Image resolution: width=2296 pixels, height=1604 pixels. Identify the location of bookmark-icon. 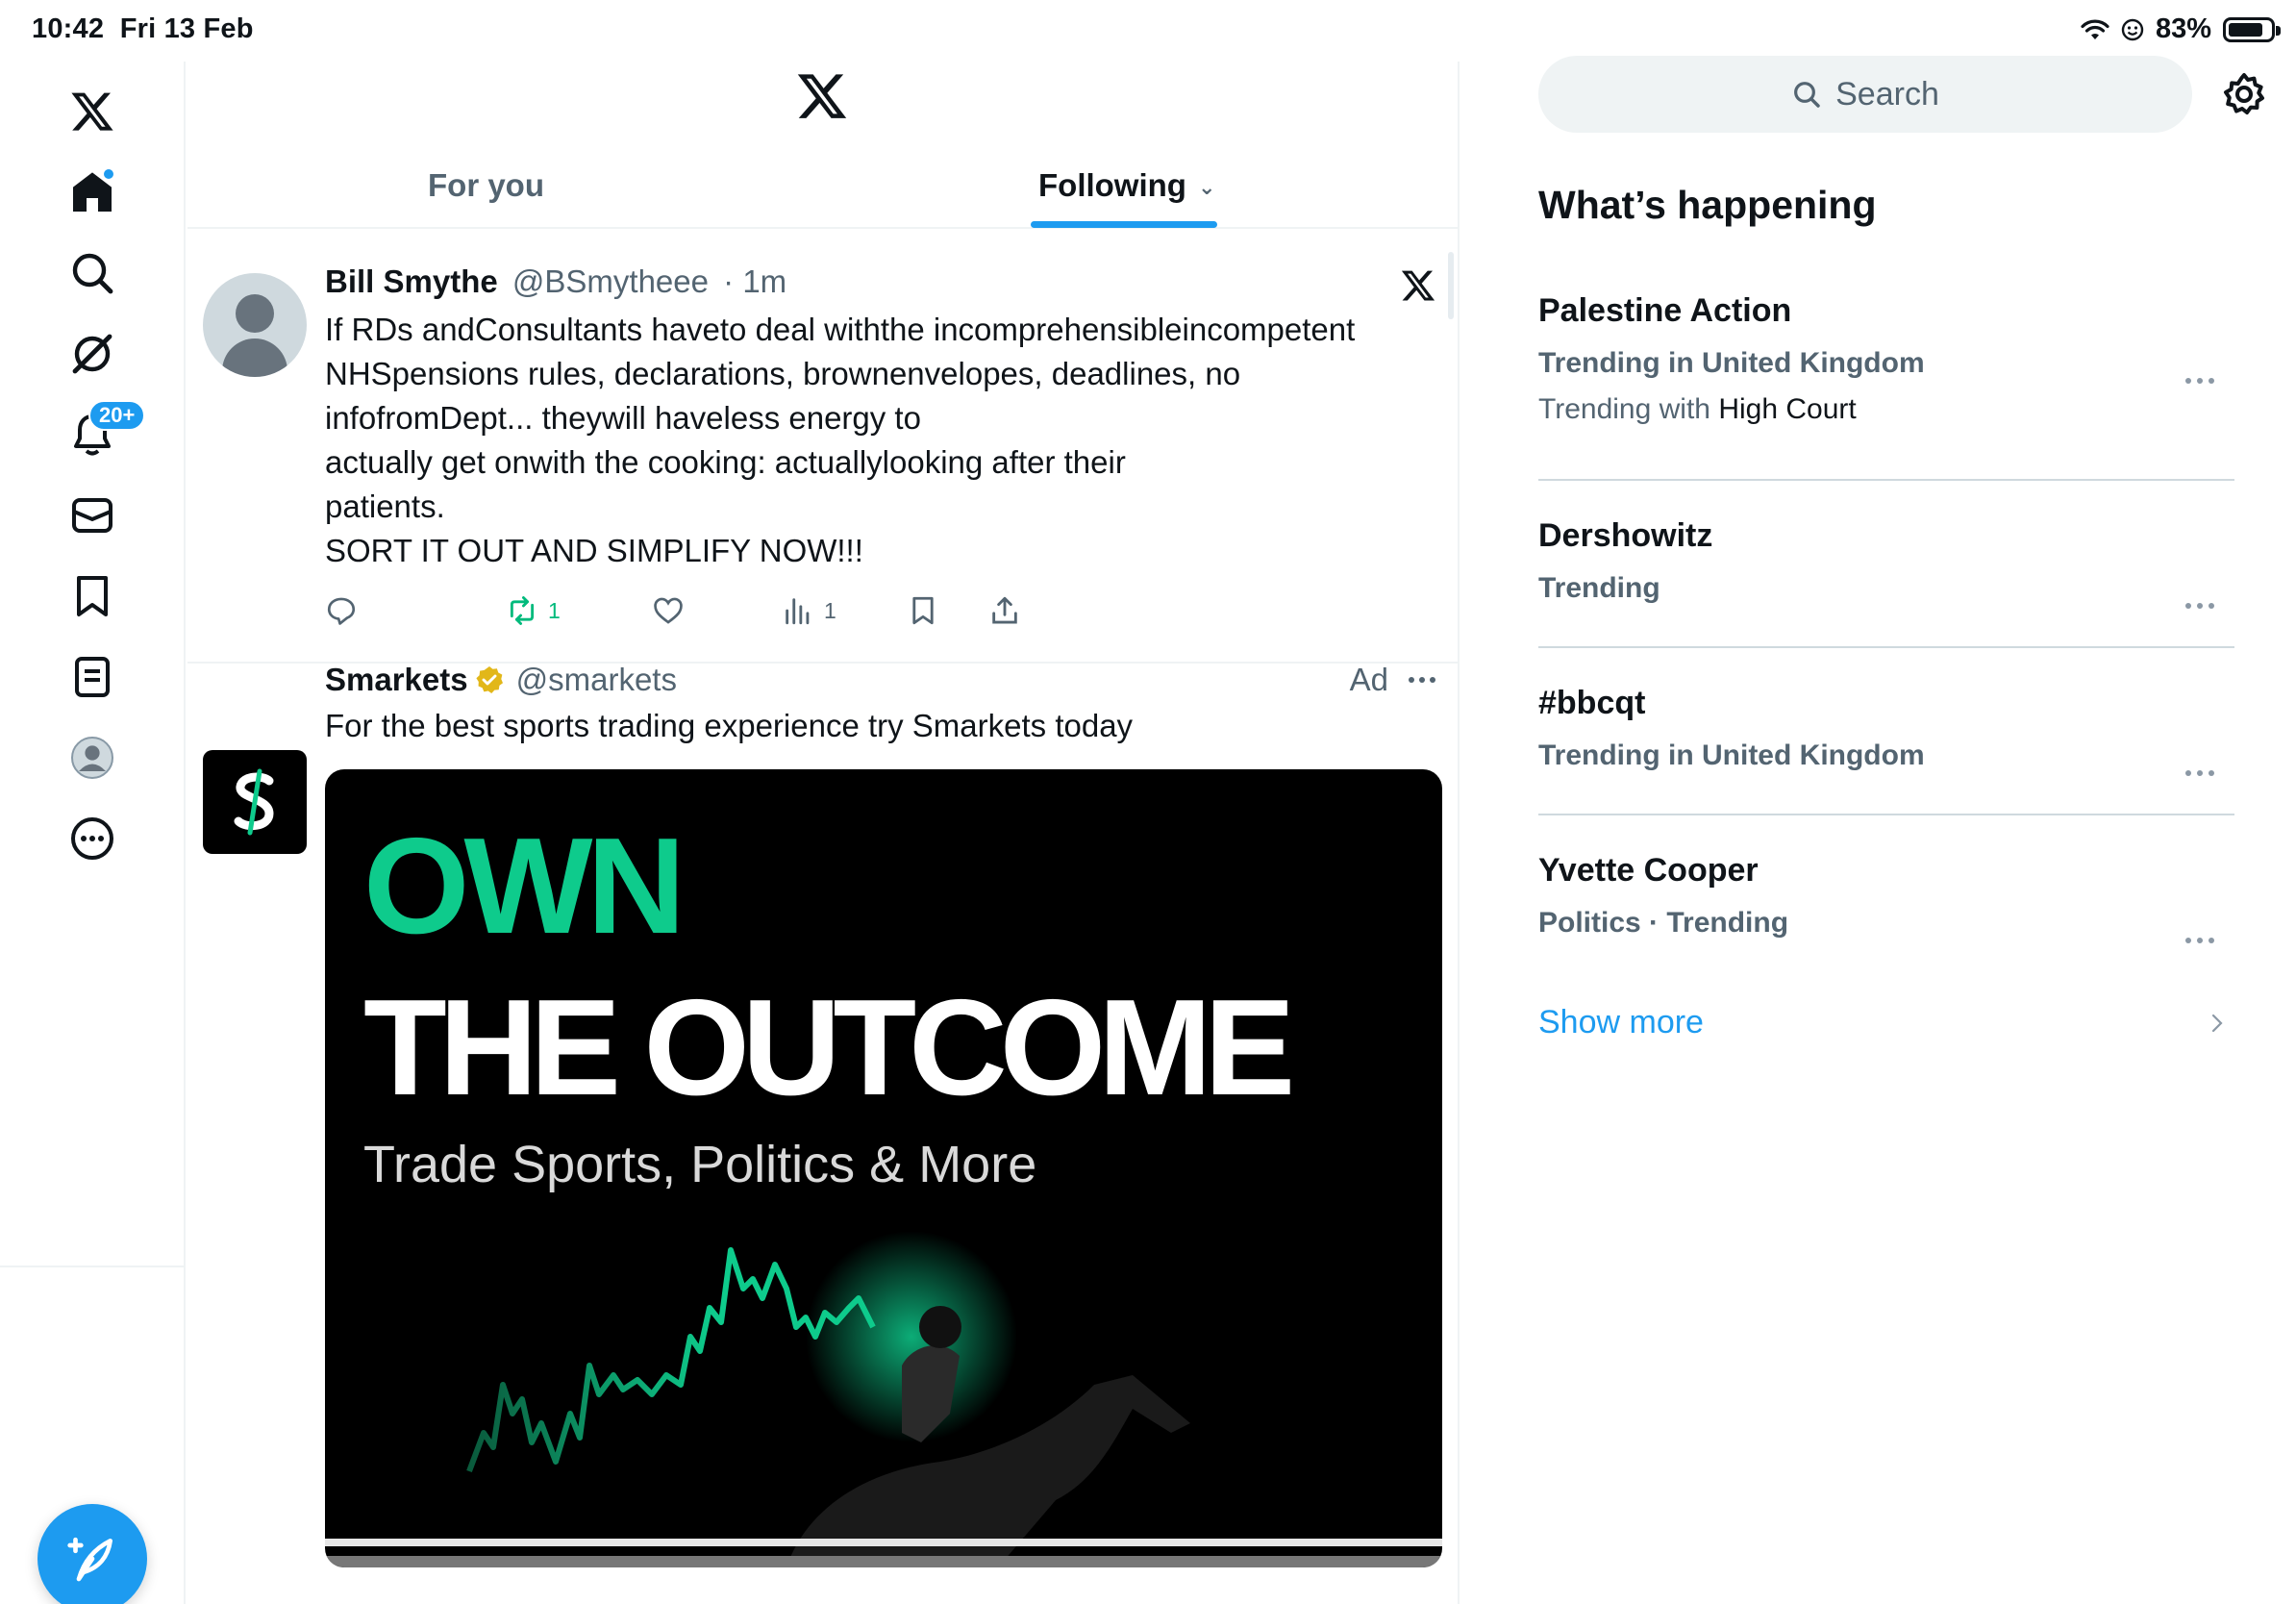
(923, 610).